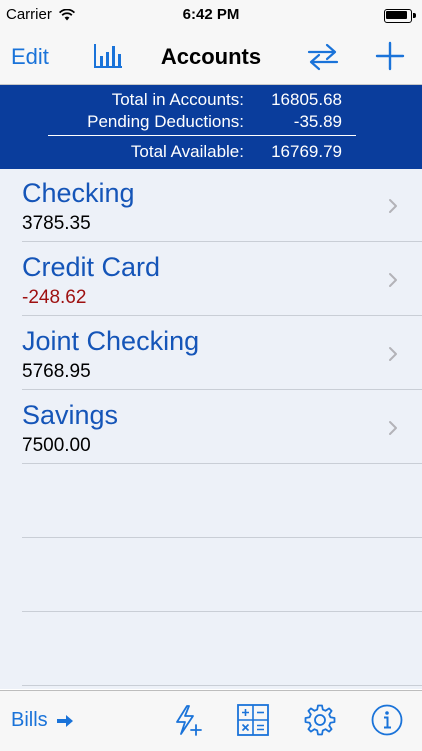 This screenshot has height=751, width=422. I want to click on bottom-toolbar: Bills, so click(211, 720).